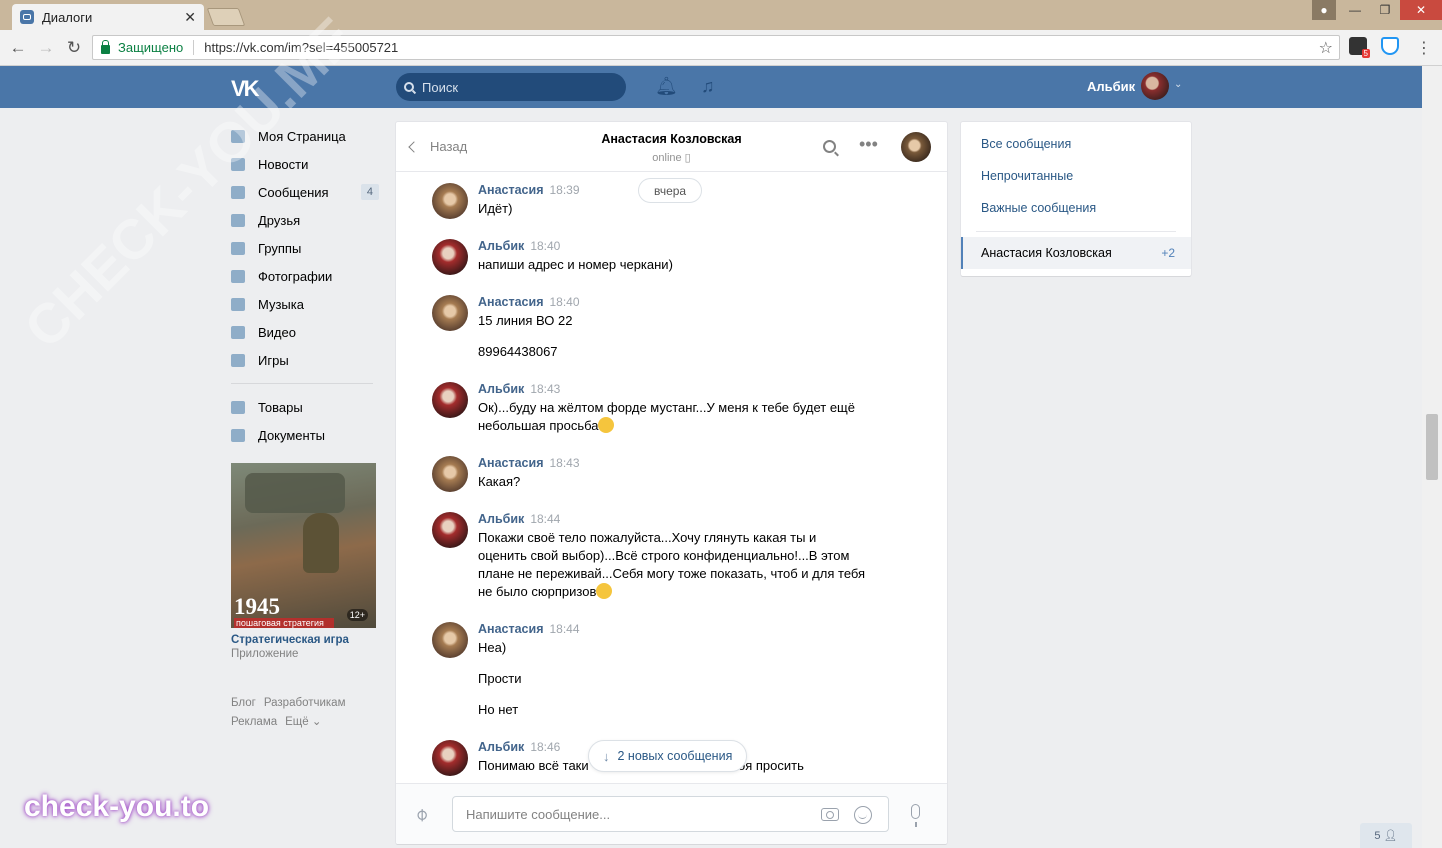  I want to click on watermark-brand: check-you.to, so click(117, 806).